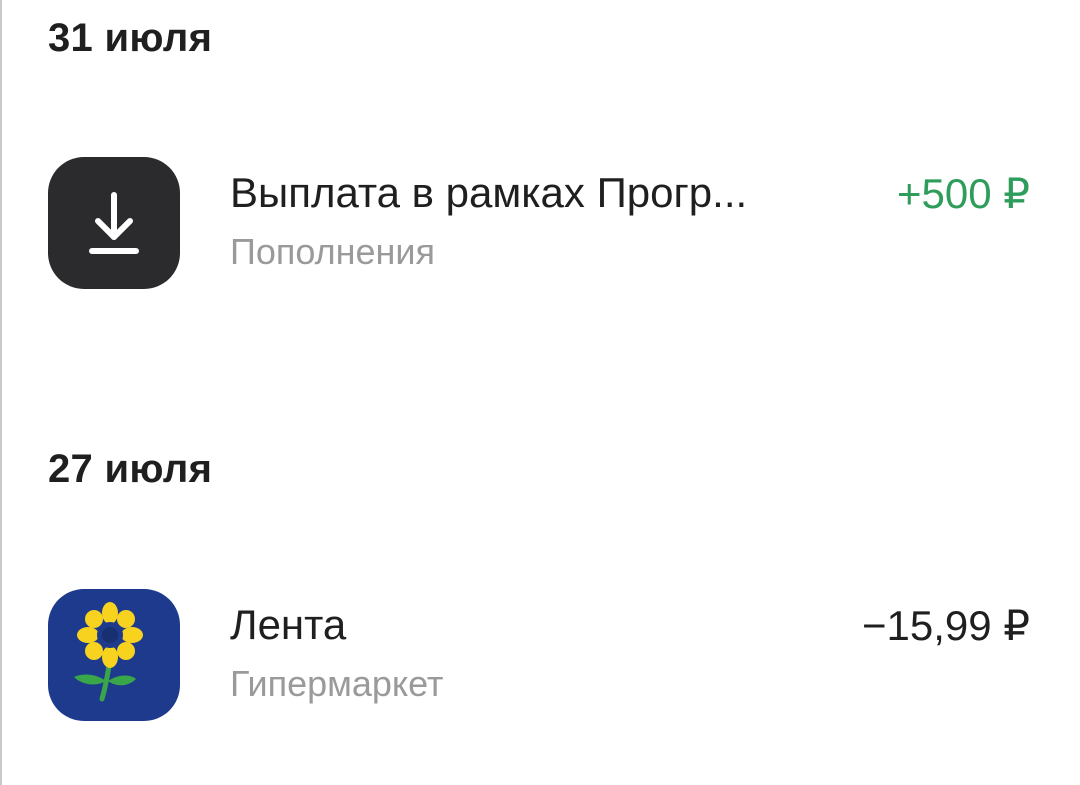  Describe the element at coordinates (130, 469) in the screenshot. I see `date-header: 27 июля` at that location.